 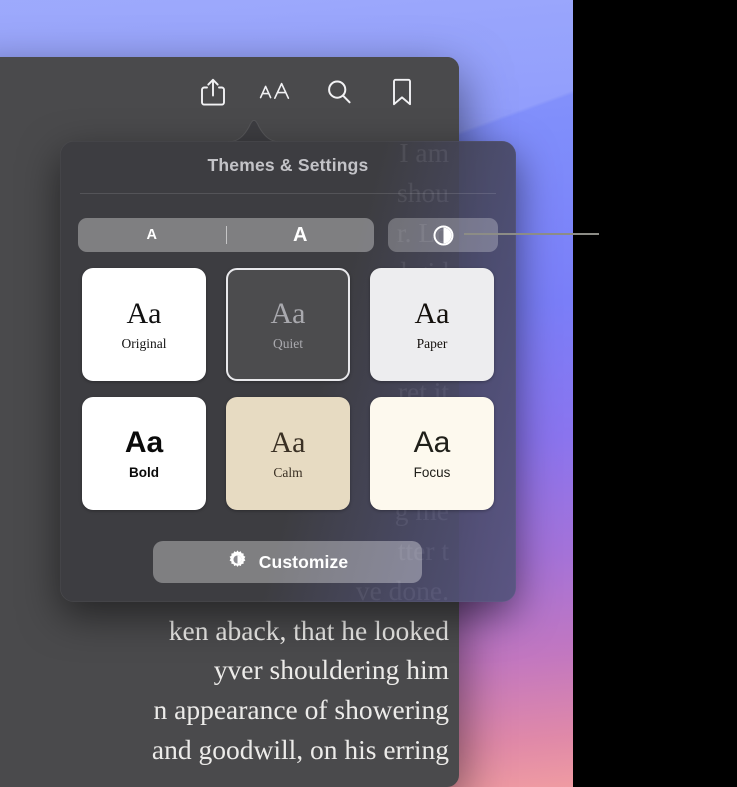 What do you see at coordinates (288, 343) in the screenshot?
I see `theme-card-label: Quiet` at bounding box center [288, 343].